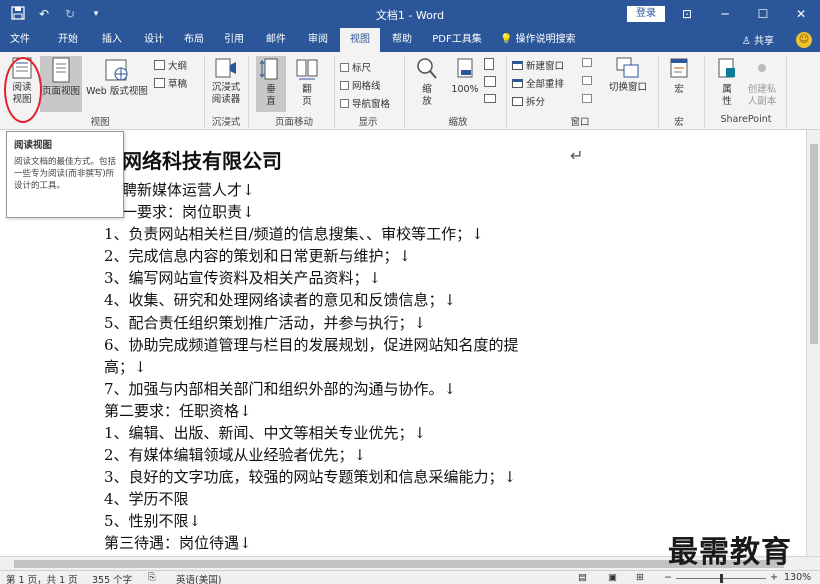 This screenshot has height=584, width=820. I want to click on immersive-reader-icon, so click(225, 68).